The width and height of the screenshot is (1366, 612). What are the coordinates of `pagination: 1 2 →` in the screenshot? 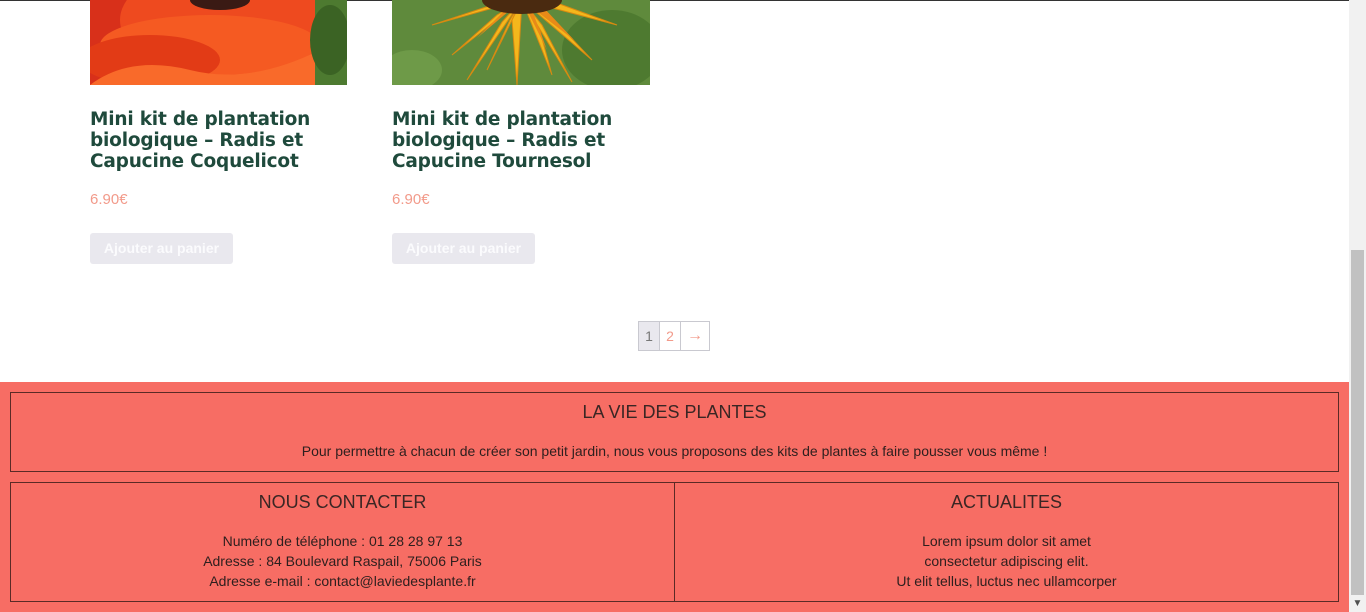 It's located at (674, 336).